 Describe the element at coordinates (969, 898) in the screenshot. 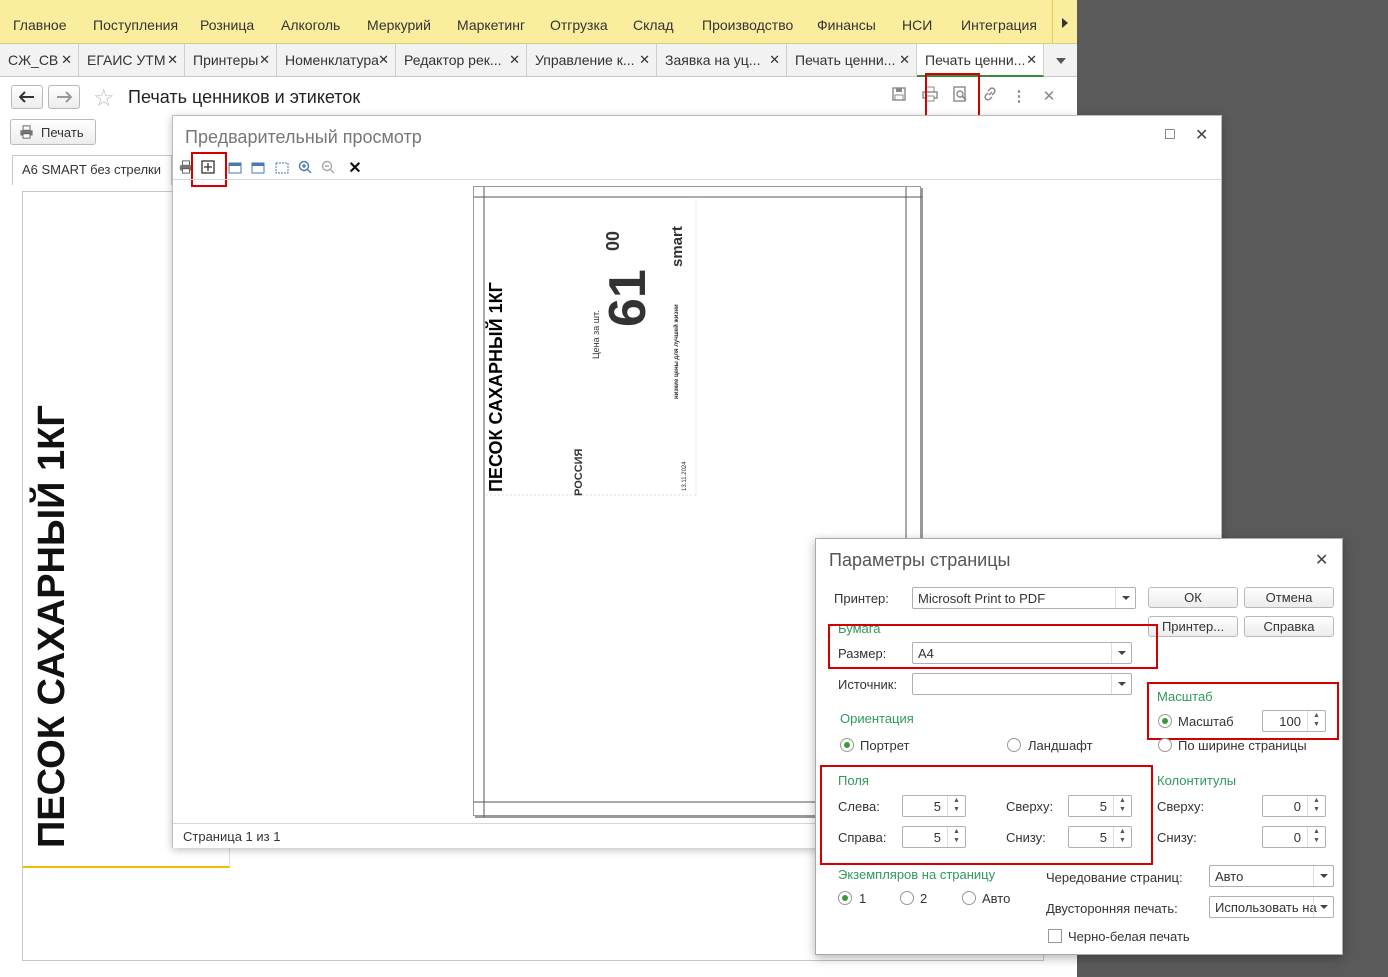

I see `copies-auto-radio` at that location.